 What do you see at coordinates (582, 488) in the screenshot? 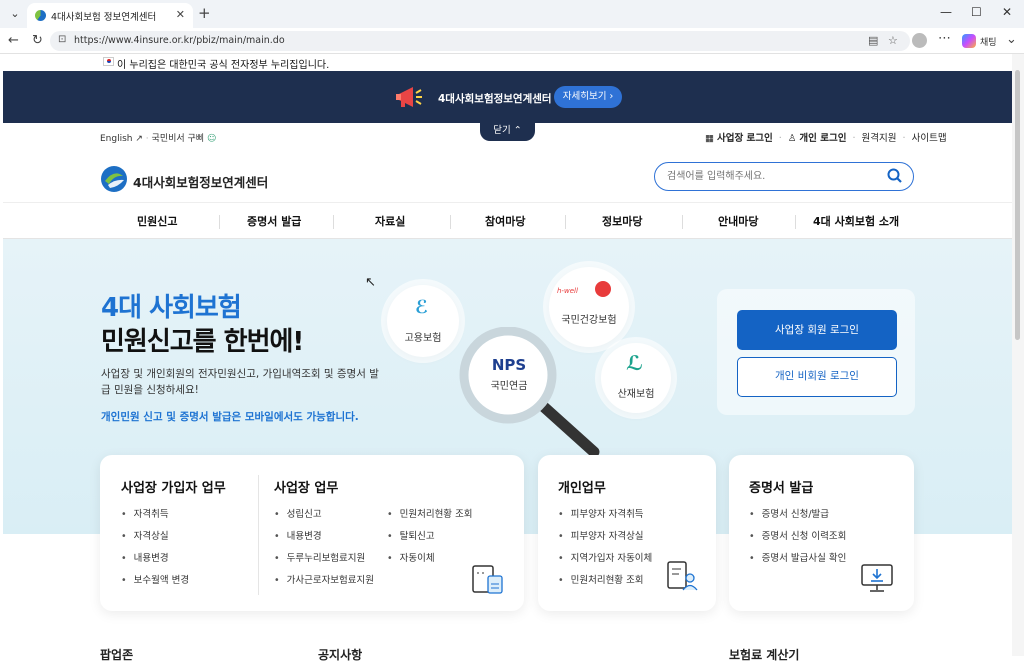
I see `personal-card-title: 개인업무` at bounding box center [582, 488].